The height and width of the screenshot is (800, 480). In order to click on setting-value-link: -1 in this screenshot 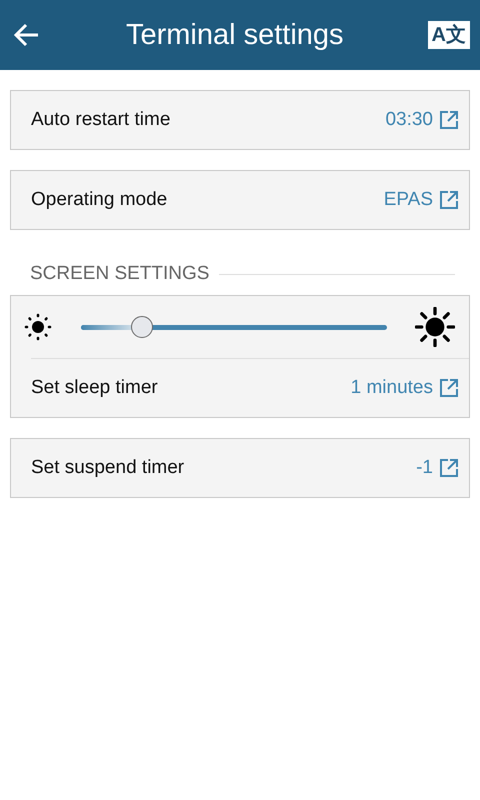, I will do `click(437, 468)`.